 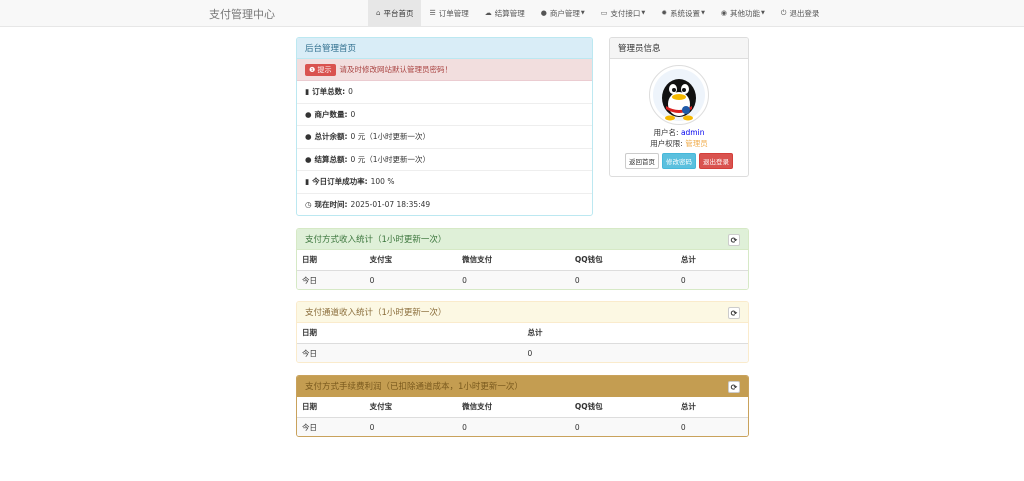 What do you see at coordinates (378, 13) in the screenshot?
I see `home-icon: ⌂` at bounding box center [378, 13].